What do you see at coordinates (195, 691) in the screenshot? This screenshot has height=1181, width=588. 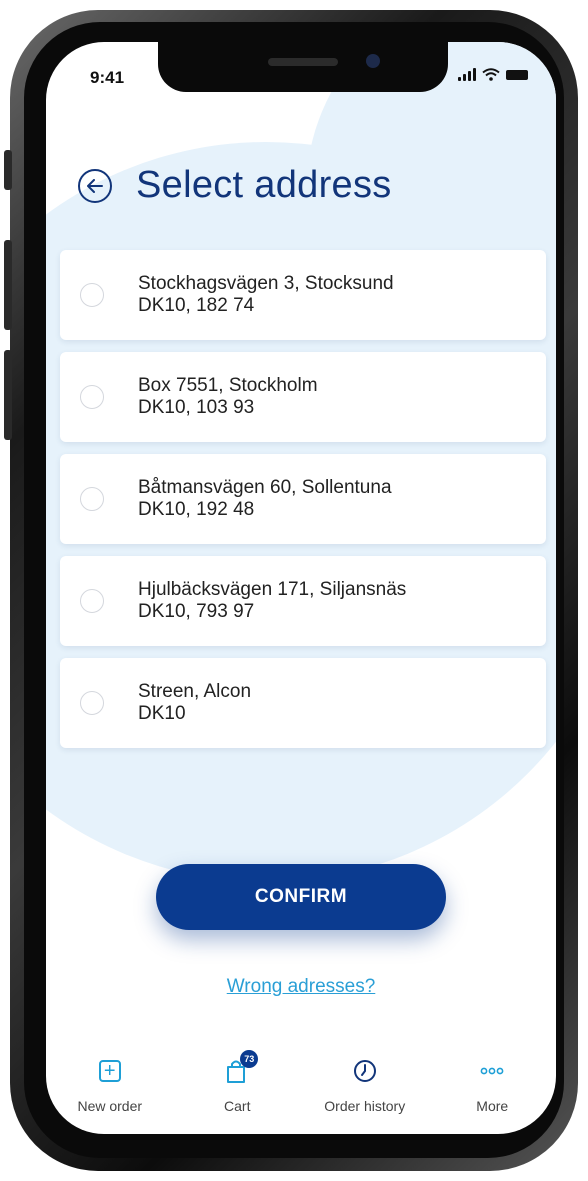 I see `address-line-1: Streen, Alcon` at bounding box center [195, 691].